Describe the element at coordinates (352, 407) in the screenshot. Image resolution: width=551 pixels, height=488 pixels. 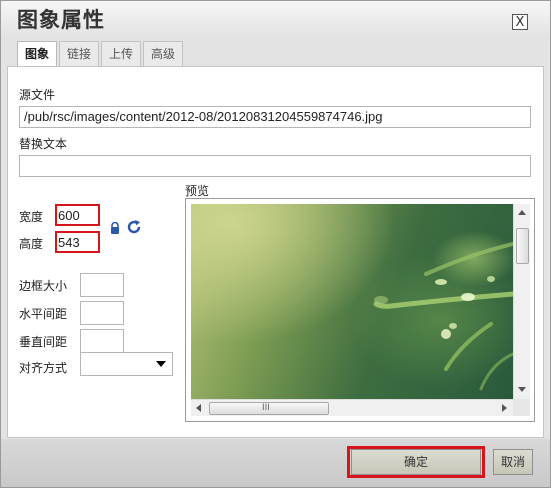
I see `preview-horizontal-scrollbar: III` at that location.